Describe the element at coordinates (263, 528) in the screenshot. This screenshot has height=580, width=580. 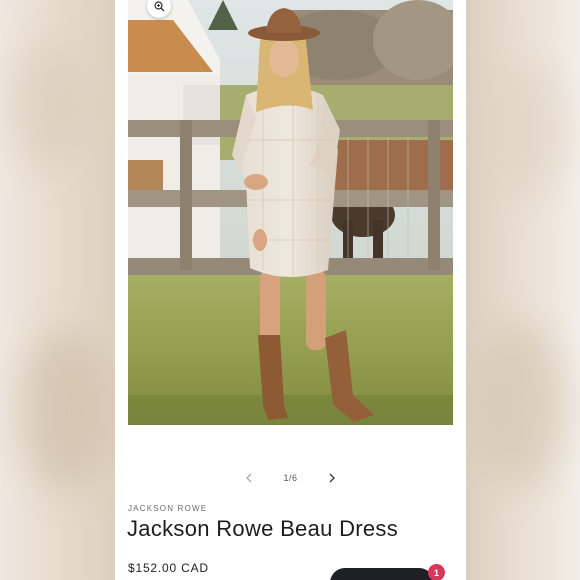
I see `product-title: Jackson Rowe Beau Dress` at that location.